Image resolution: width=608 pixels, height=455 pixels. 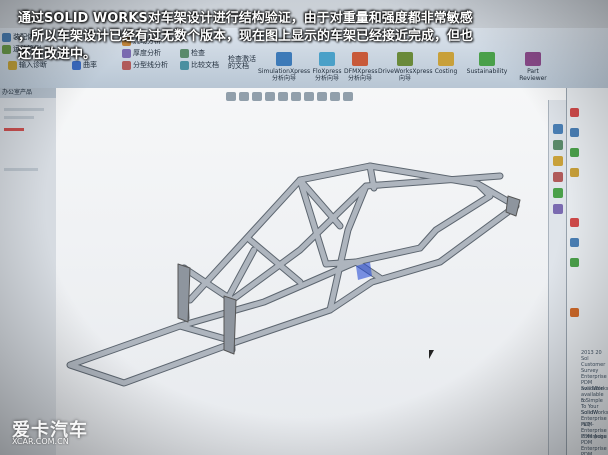 I want to click on custom-properties-icon, so click(x=574, y=242).